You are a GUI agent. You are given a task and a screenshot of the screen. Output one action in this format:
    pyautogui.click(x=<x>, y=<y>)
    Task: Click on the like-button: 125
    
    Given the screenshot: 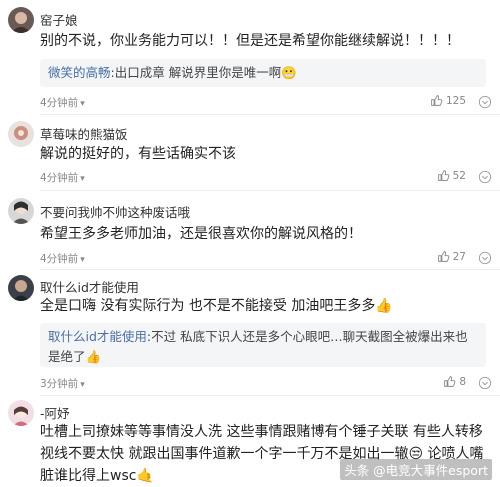 What is the action you would take?
    pyautogui.click(x=448, y=100)
    